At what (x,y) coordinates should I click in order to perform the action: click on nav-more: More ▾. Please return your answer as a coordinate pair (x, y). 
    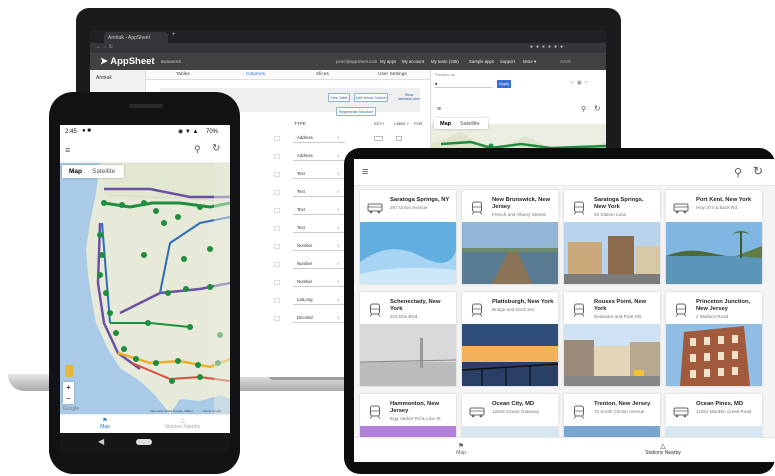
    Looking at the image, I should click on (529, 62).